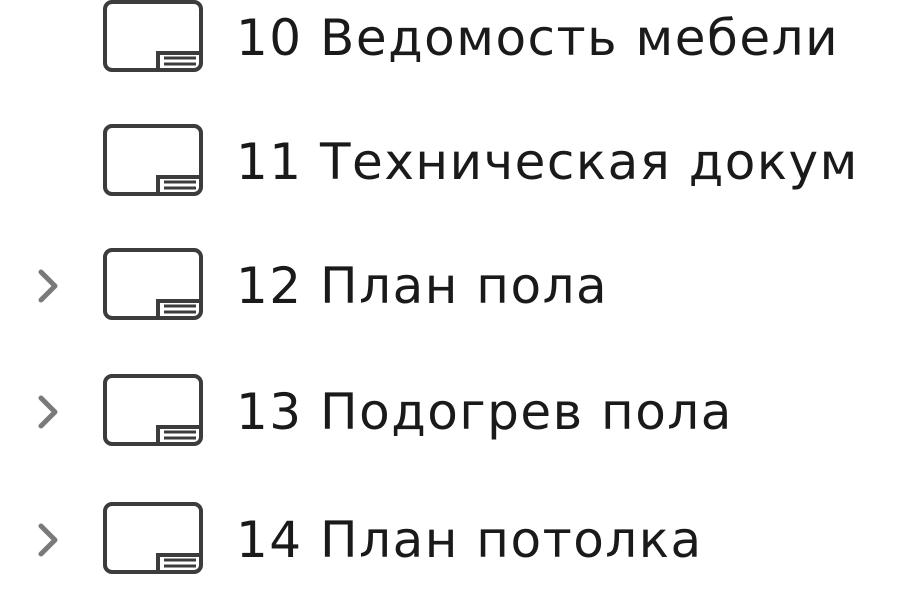  I want to click on tree-item-label: 14 План потолка, so click(469, 540).